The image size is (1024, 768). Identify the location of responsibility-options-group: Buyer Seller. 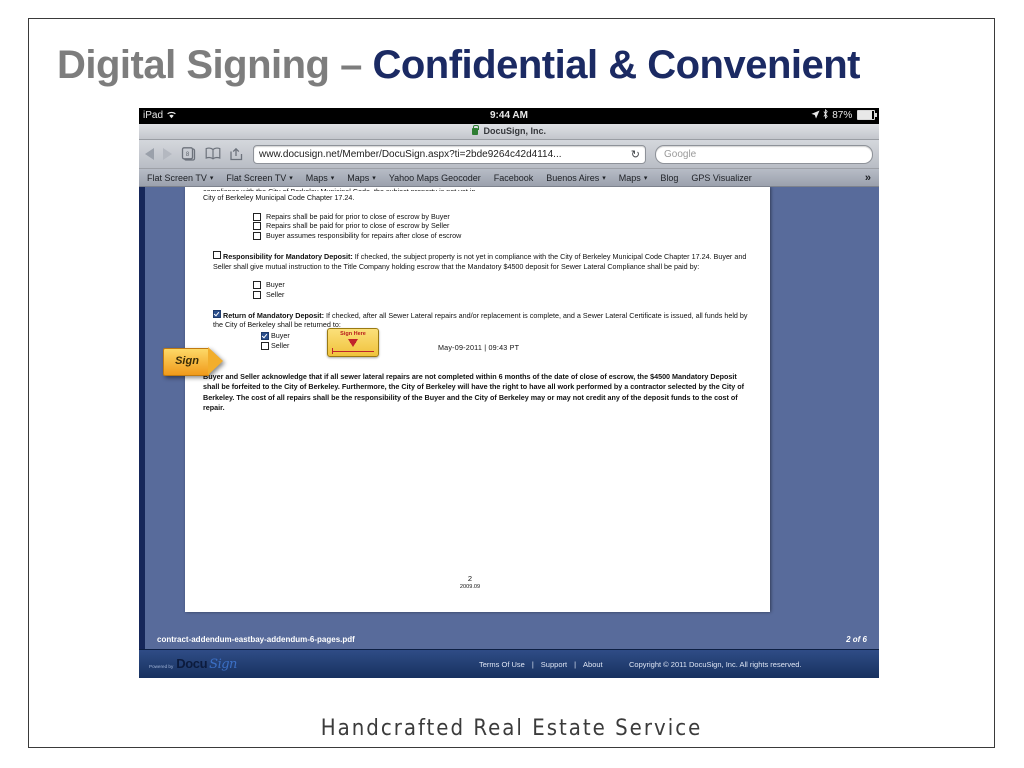
(477, 290).